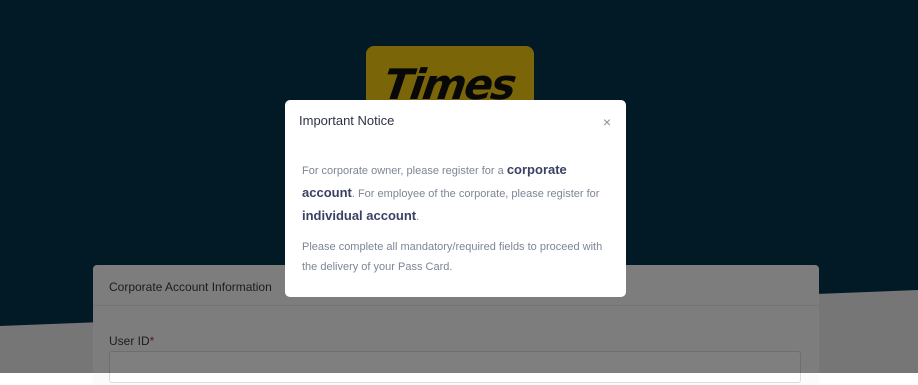 The image size is (918, 385). What do you see at coordinates (347, 120) in the screenshot?
I see `modal-title: Important Notice` at bounding box center [347, 120].